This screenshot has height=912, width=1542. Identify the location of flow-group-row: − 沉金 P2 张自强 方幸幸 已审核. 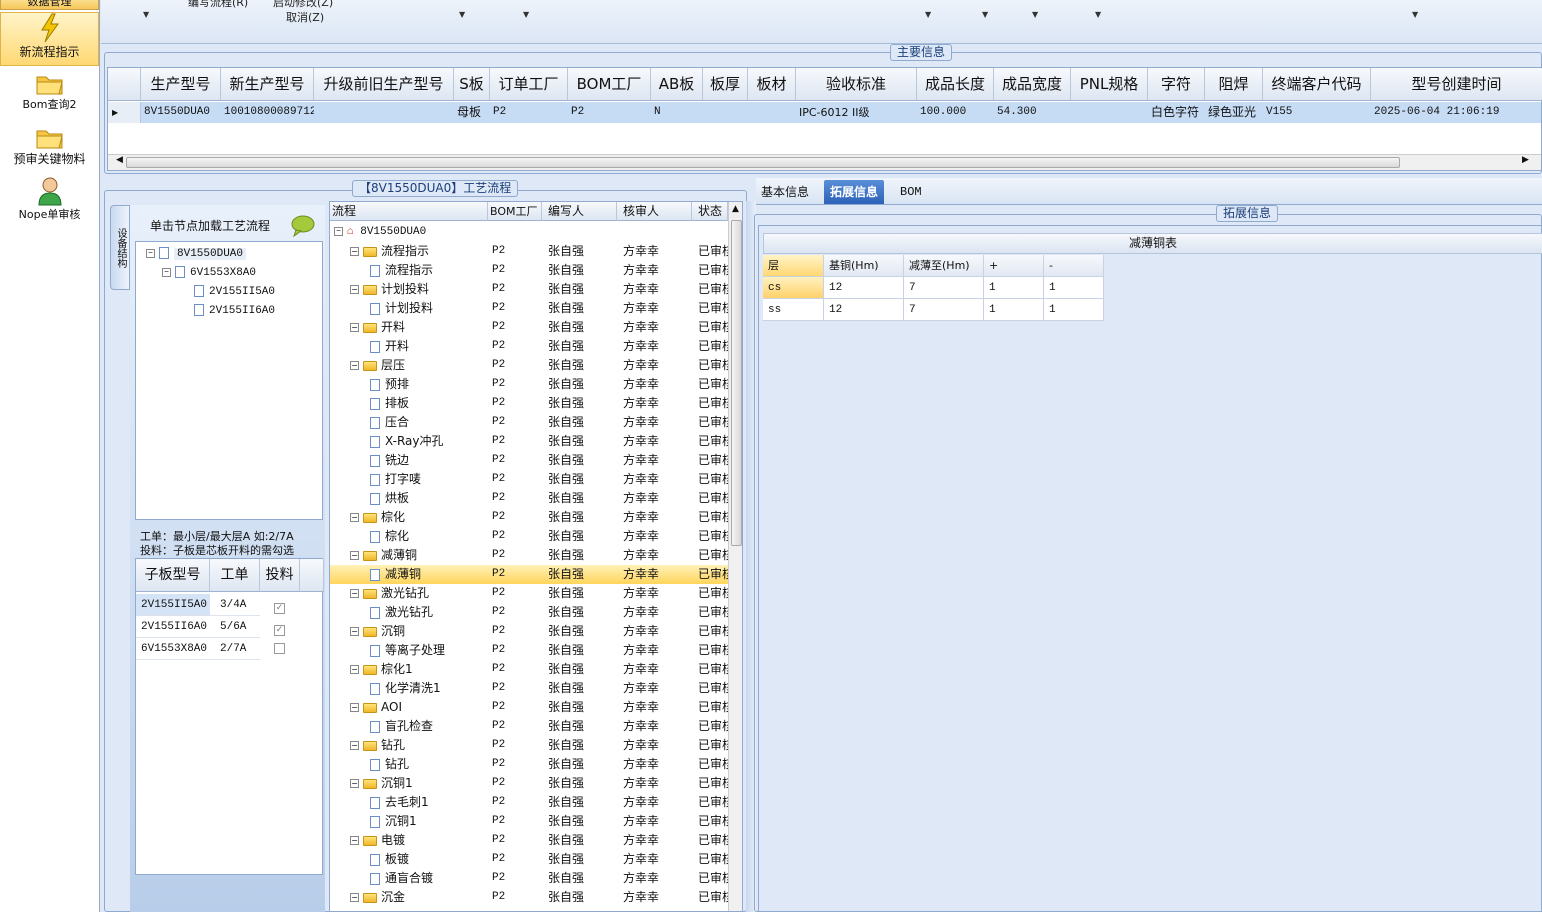
(529, 897).